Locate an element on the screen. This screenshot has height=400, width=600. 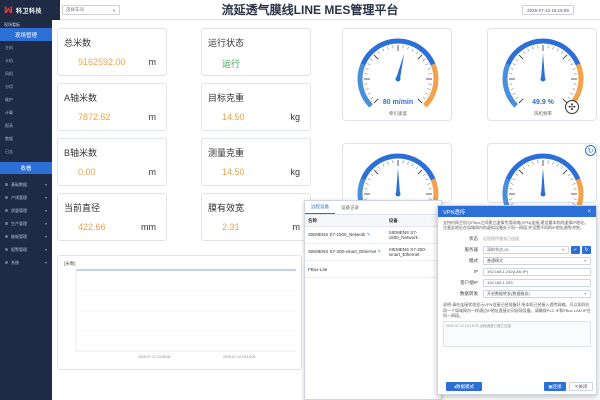
metric-label: 膜有效宽 is located at coordinates (226, 208).